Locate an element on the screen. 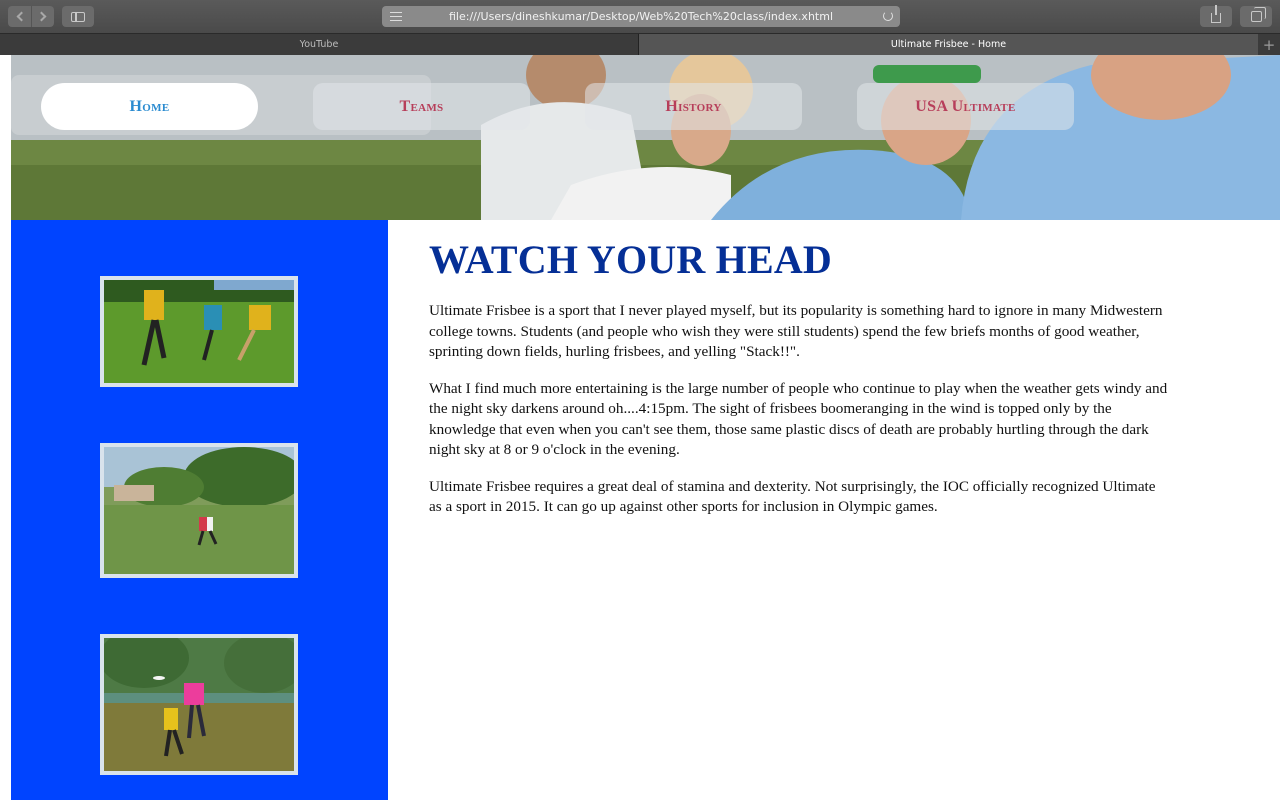 Image resolution: width=1280 pixels, height=800 pixels. share-icon is located at coordinates (1216, 14).